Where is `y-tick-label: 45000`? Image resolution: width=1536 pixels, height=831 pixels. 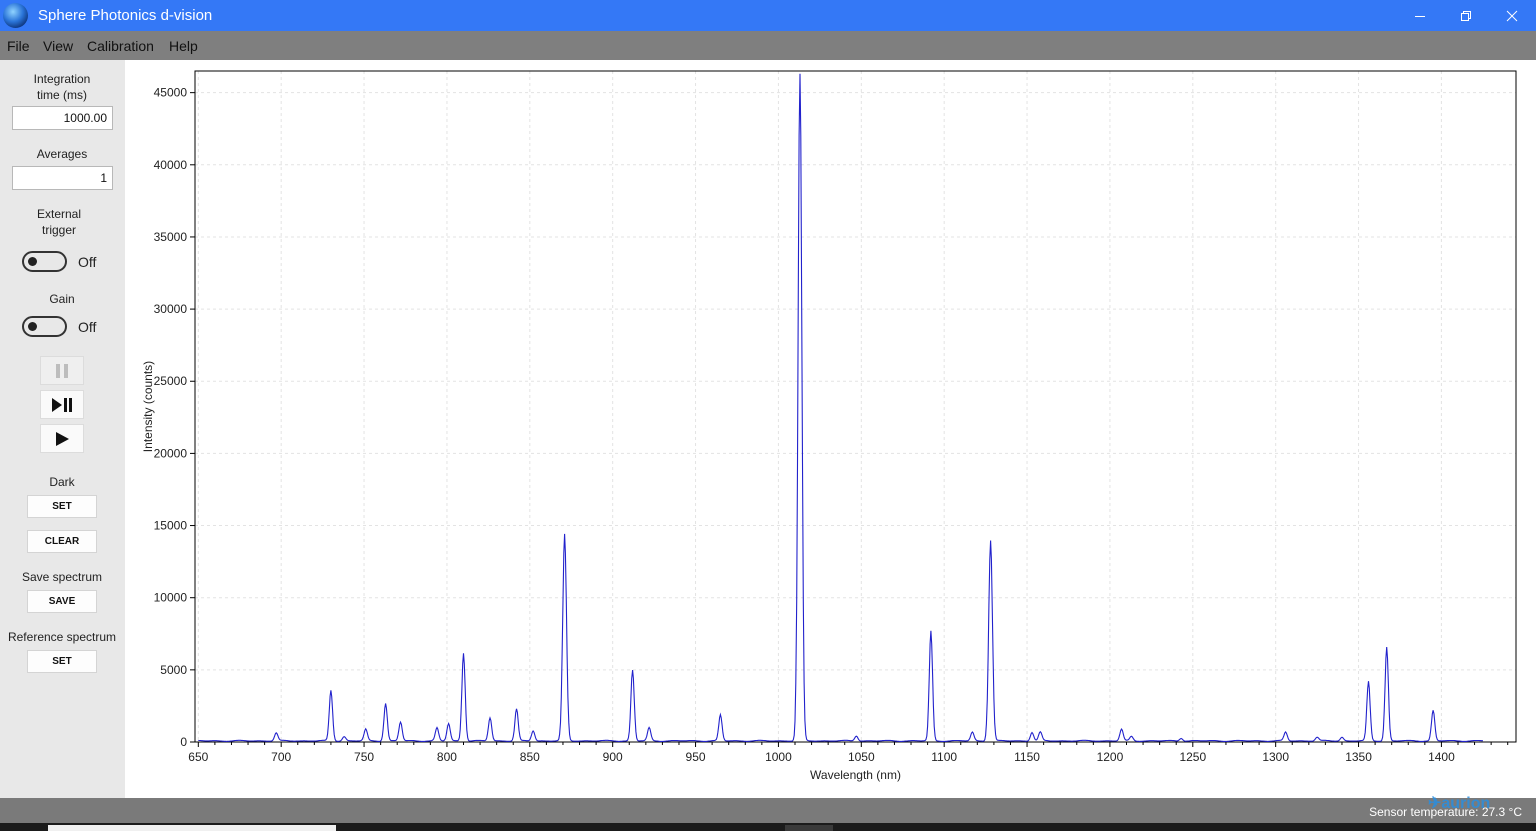
y-tick-label: 45000 is located at coordinates (171, 93).